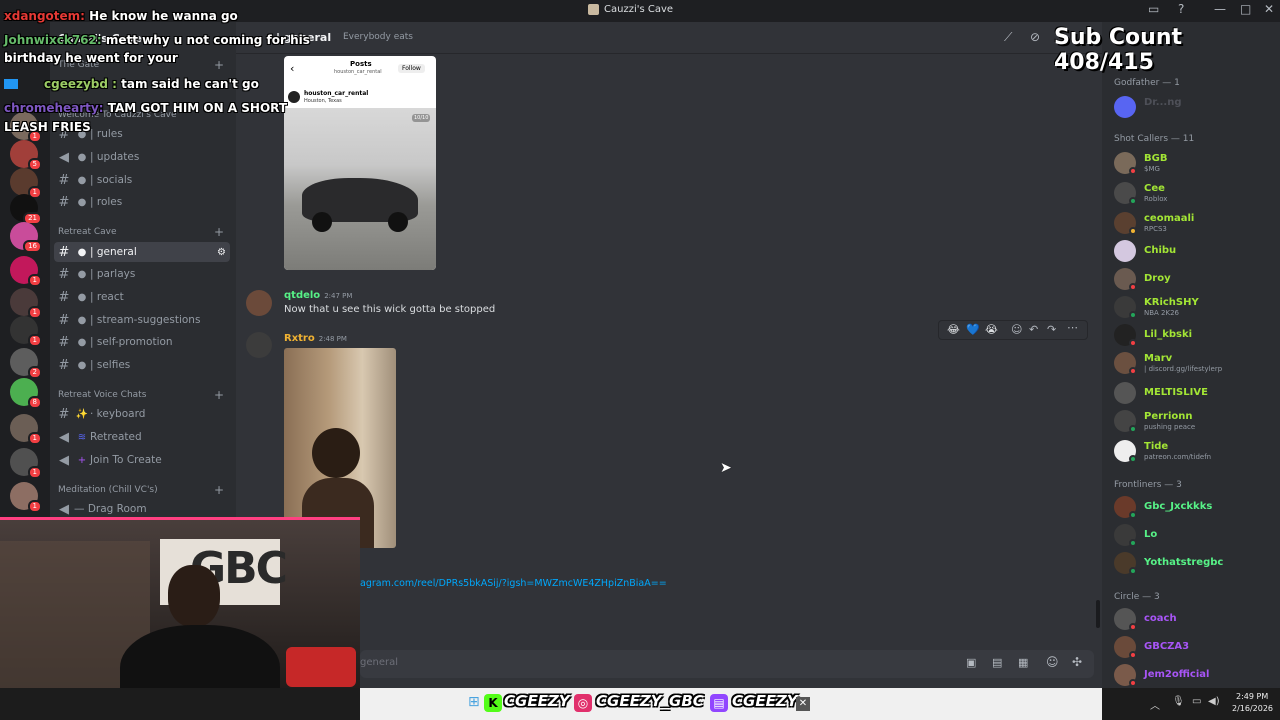 This screenshot has width=1280, height=720. I want to click on member-item: Gbc_Jxckkks, so click(1194, 507).